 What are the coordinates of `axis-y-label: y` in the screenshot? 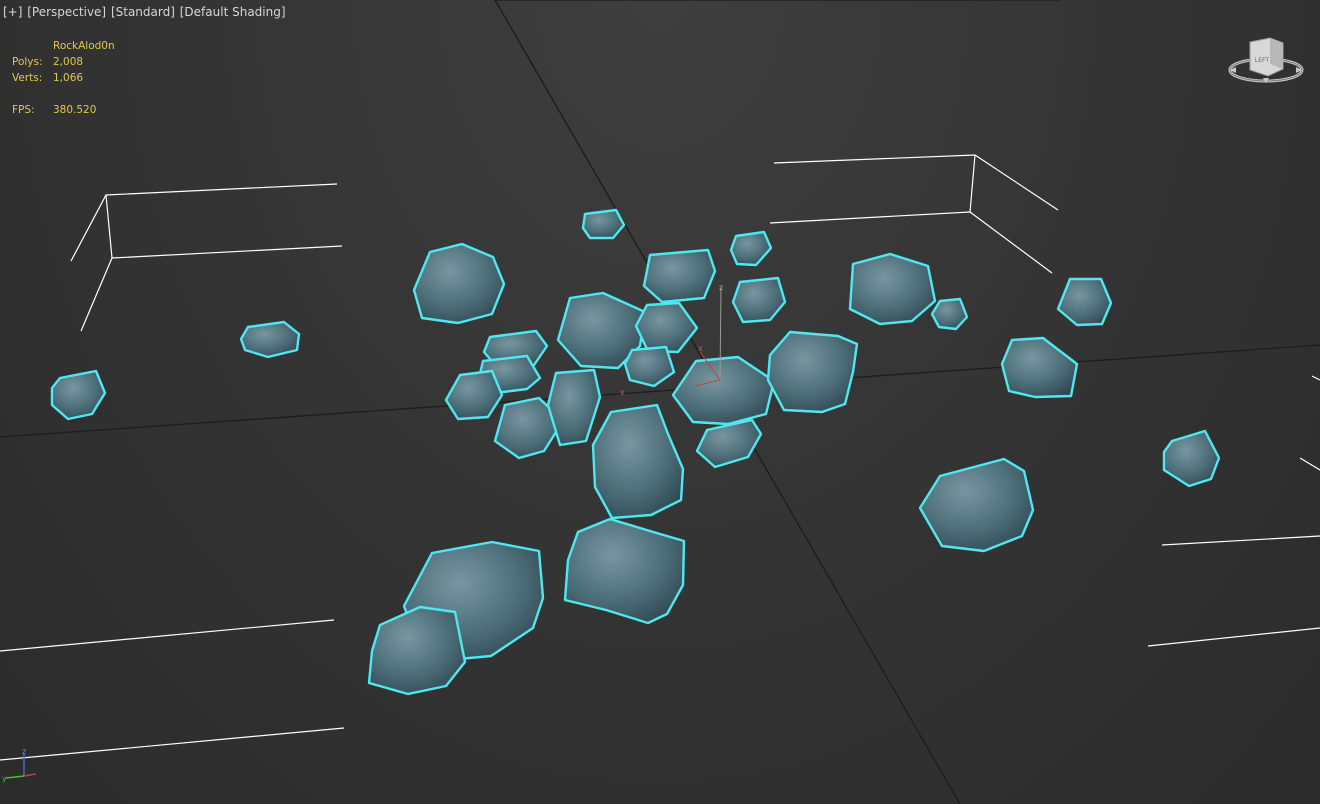 It's located at (4, 778).